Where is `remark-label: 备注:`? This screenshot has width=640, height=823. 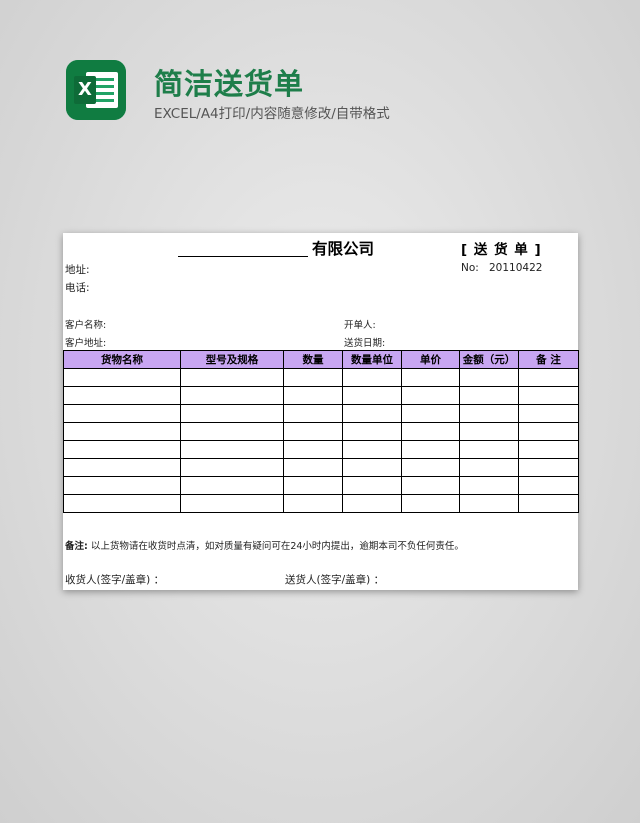 remark-label: 备注: is located at coordinates (76, 546).